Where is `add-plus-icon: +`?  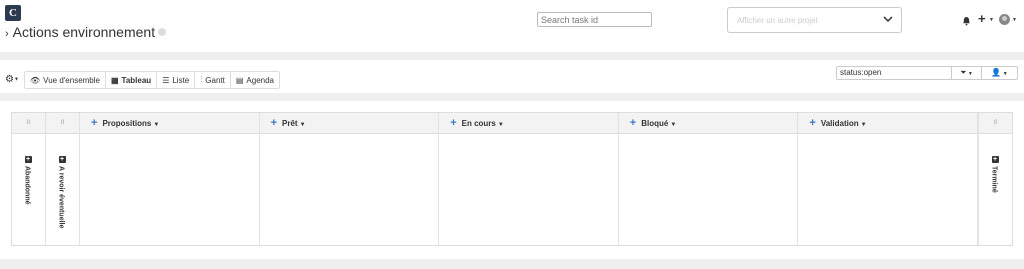
add-plus-icon: + is located at coordinates (982, 18).